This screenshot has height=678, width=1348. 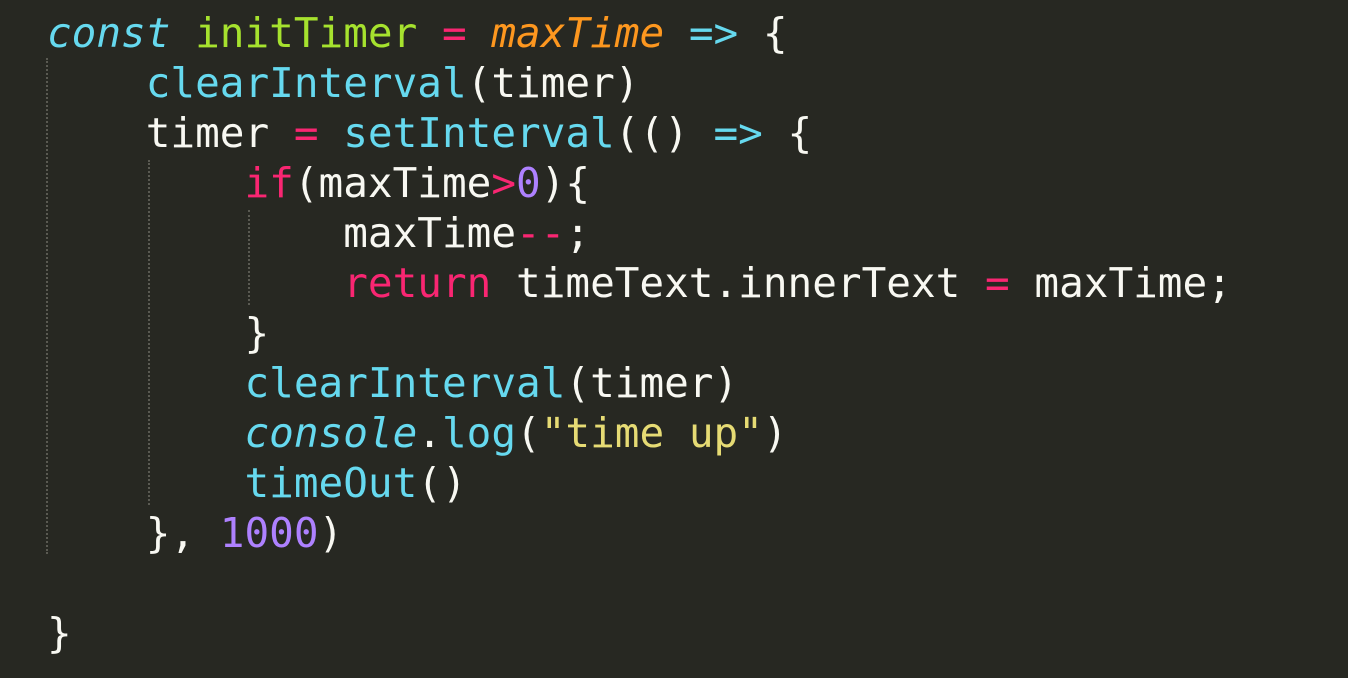 What do you see at coordinates (133, 533) in the screenshot?
I see `code-token: },` at bounding box center [133, 533].